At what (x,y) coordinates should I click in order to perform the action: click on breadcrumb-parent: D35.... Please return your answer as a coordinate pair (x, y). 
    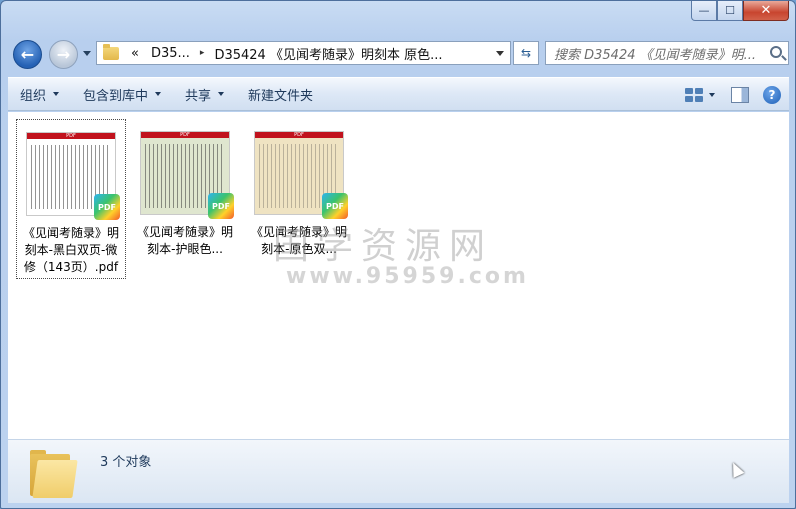
    Looking at the image, I should click on (170, 53).